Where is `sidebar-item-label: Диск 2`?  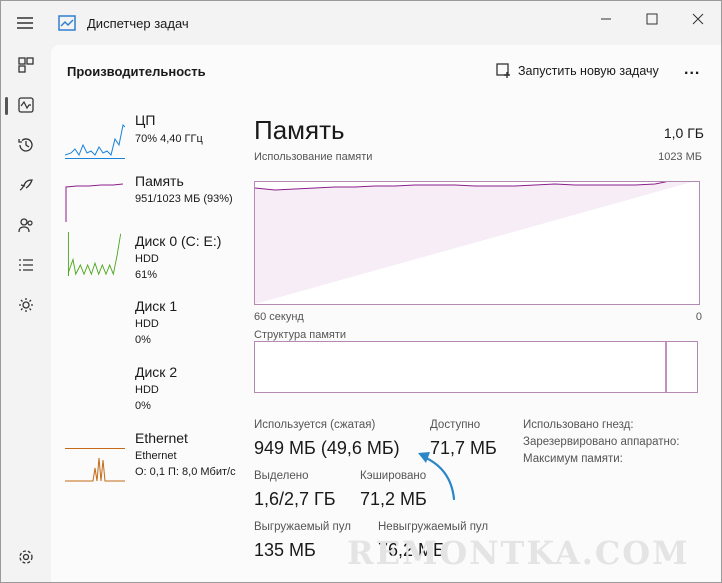
sidebar-item-label: Диск 2 is located at coordinates (156, 372).